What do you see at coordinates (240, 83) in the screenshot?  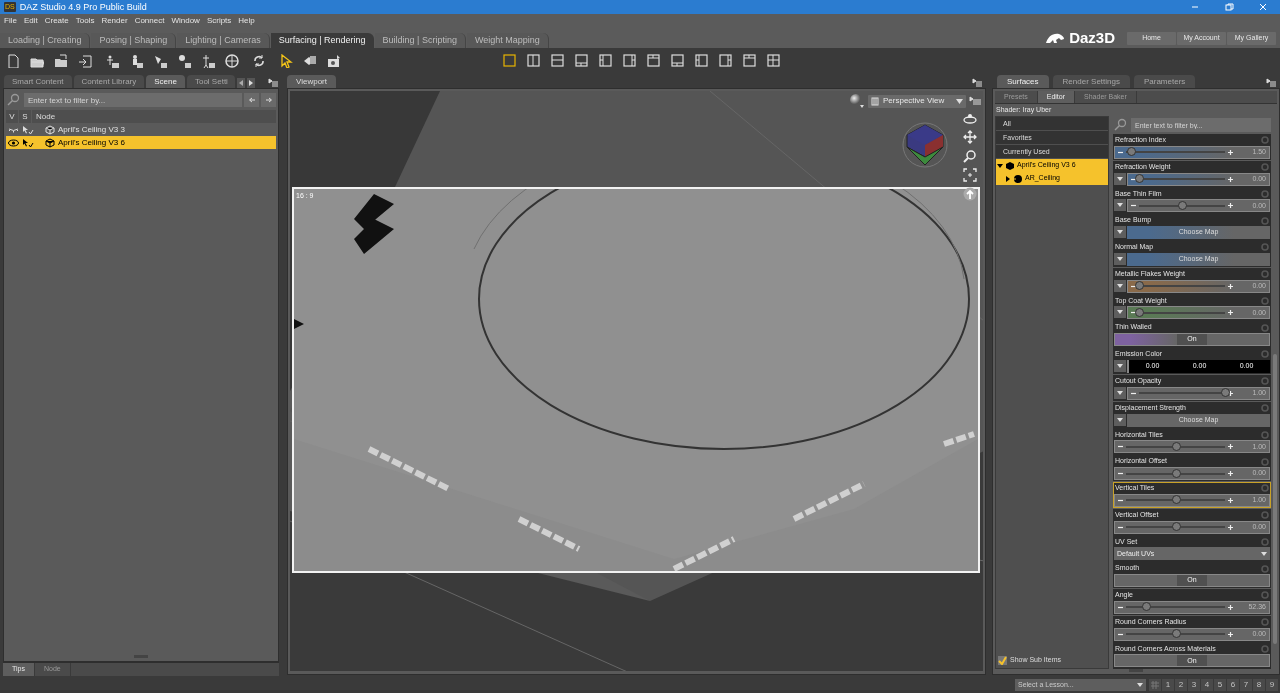 I see `scroll-left-icon` at bounding box center [240, 83].